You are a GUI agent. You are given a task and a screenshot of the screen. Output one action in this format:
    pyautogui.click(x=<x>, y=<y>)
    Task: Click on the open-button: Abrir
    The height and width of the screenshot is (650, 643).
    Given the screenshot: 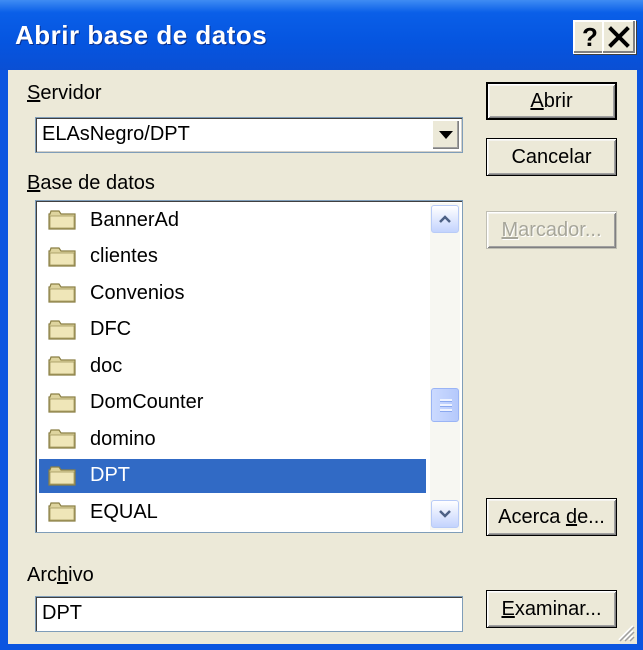 What is the action you would take?
    pyautogui.click(x=551, y=101)
    